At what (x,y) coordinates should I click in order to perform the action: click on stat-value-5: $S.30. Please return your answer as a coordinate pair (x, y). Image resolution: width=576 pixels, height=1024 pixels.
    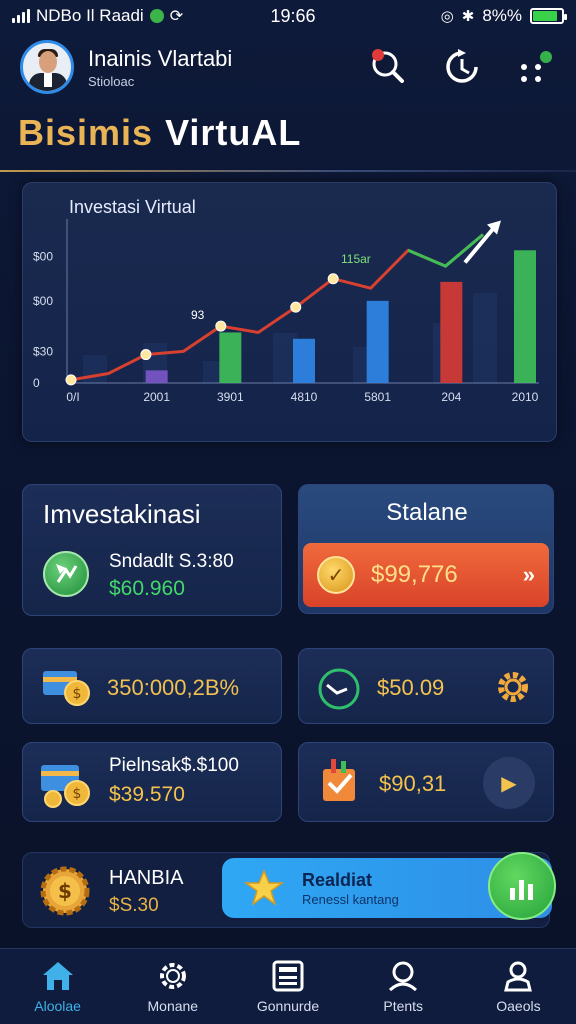
    Looking at the image, I should click on (134, 905).